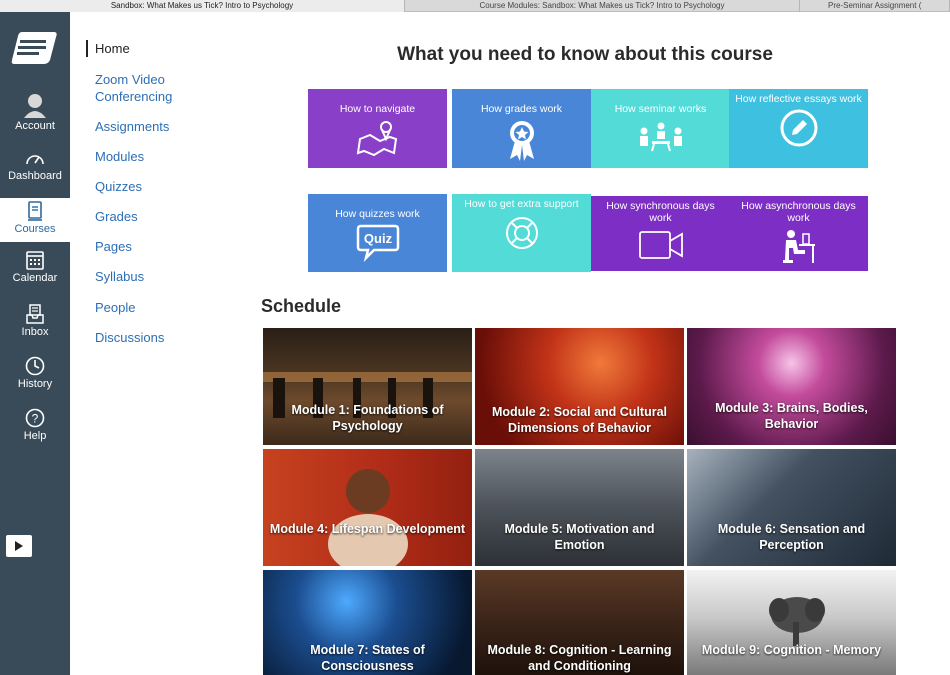 Image resolution: width=950 pixels, height=675 pixels. I want to click on tile-how-synchronous-days-work: How synchronous days work, so click(660, 233).